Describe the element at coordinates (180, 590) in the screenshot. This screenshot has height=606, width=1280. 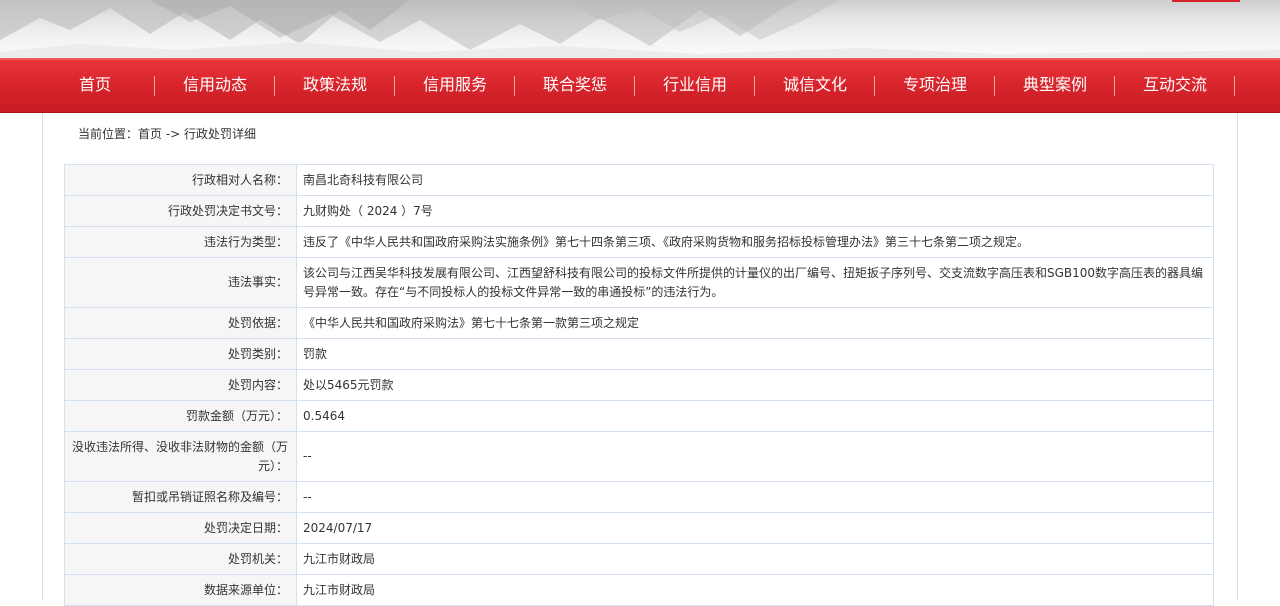
I see `field-label: 数据来源单位：` at that location.